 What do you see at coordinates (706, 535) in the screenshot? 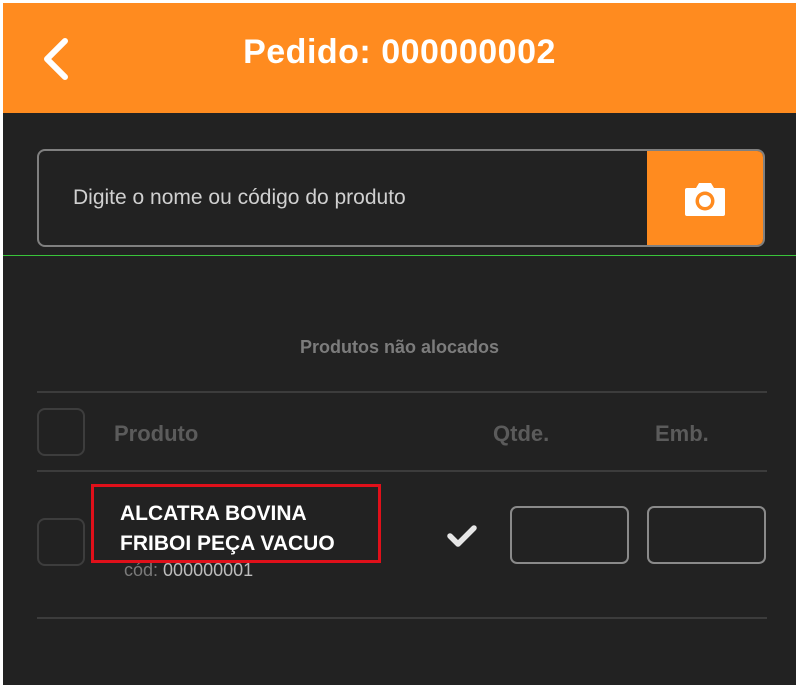
I see `emb-input` at bounding box center [706, 535].